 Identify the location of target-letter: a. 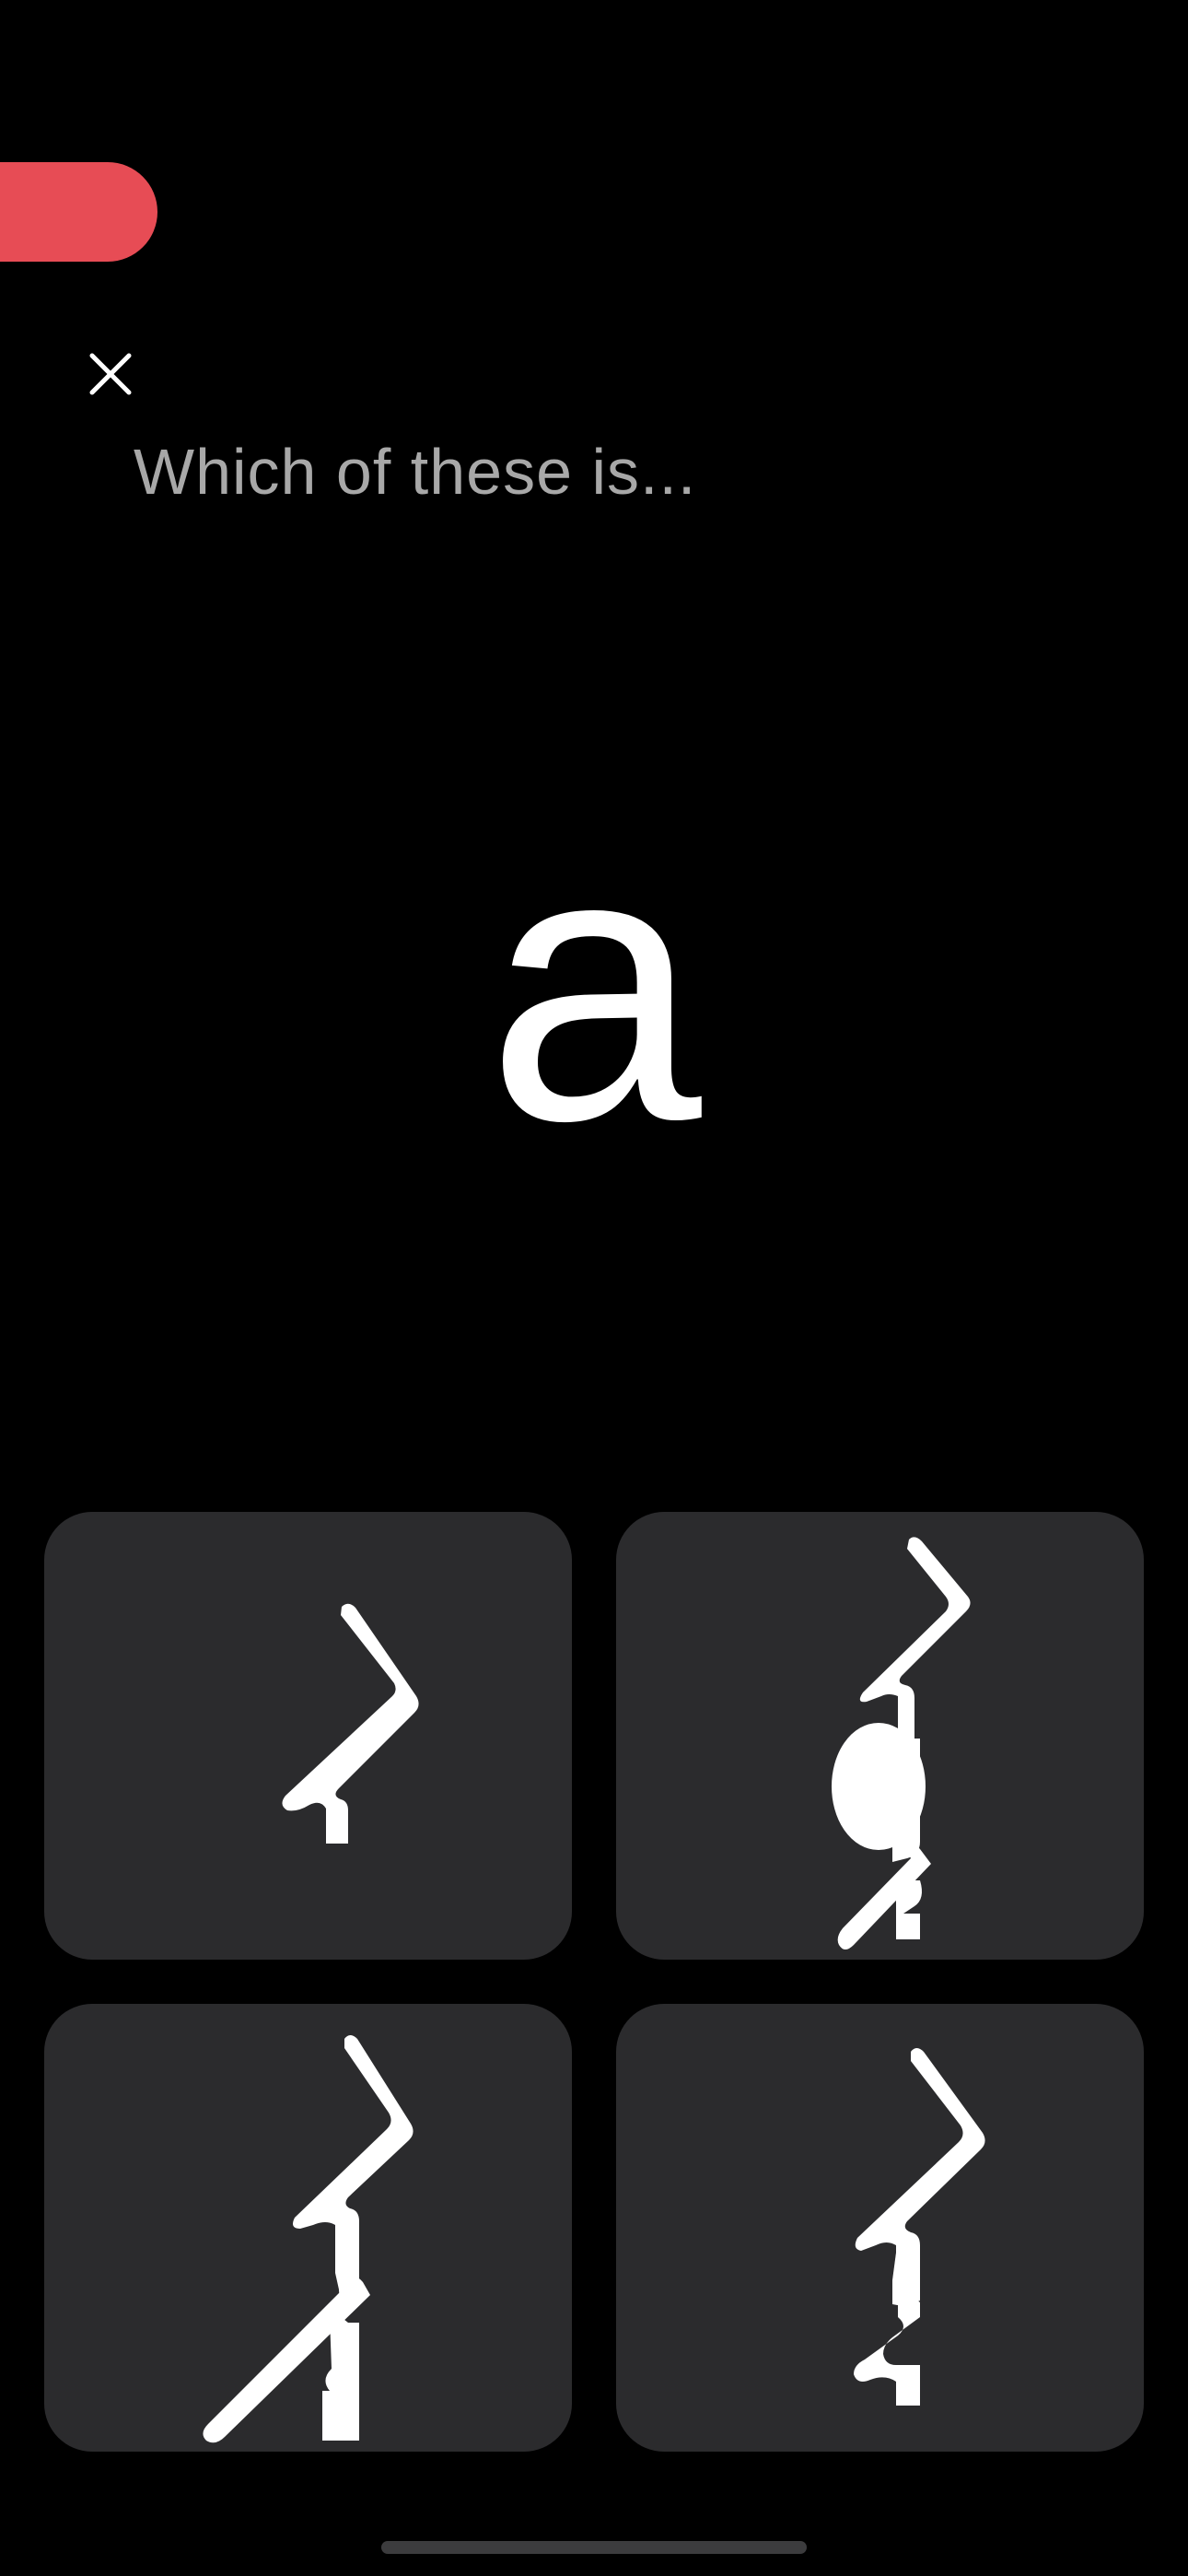
(594, 985).